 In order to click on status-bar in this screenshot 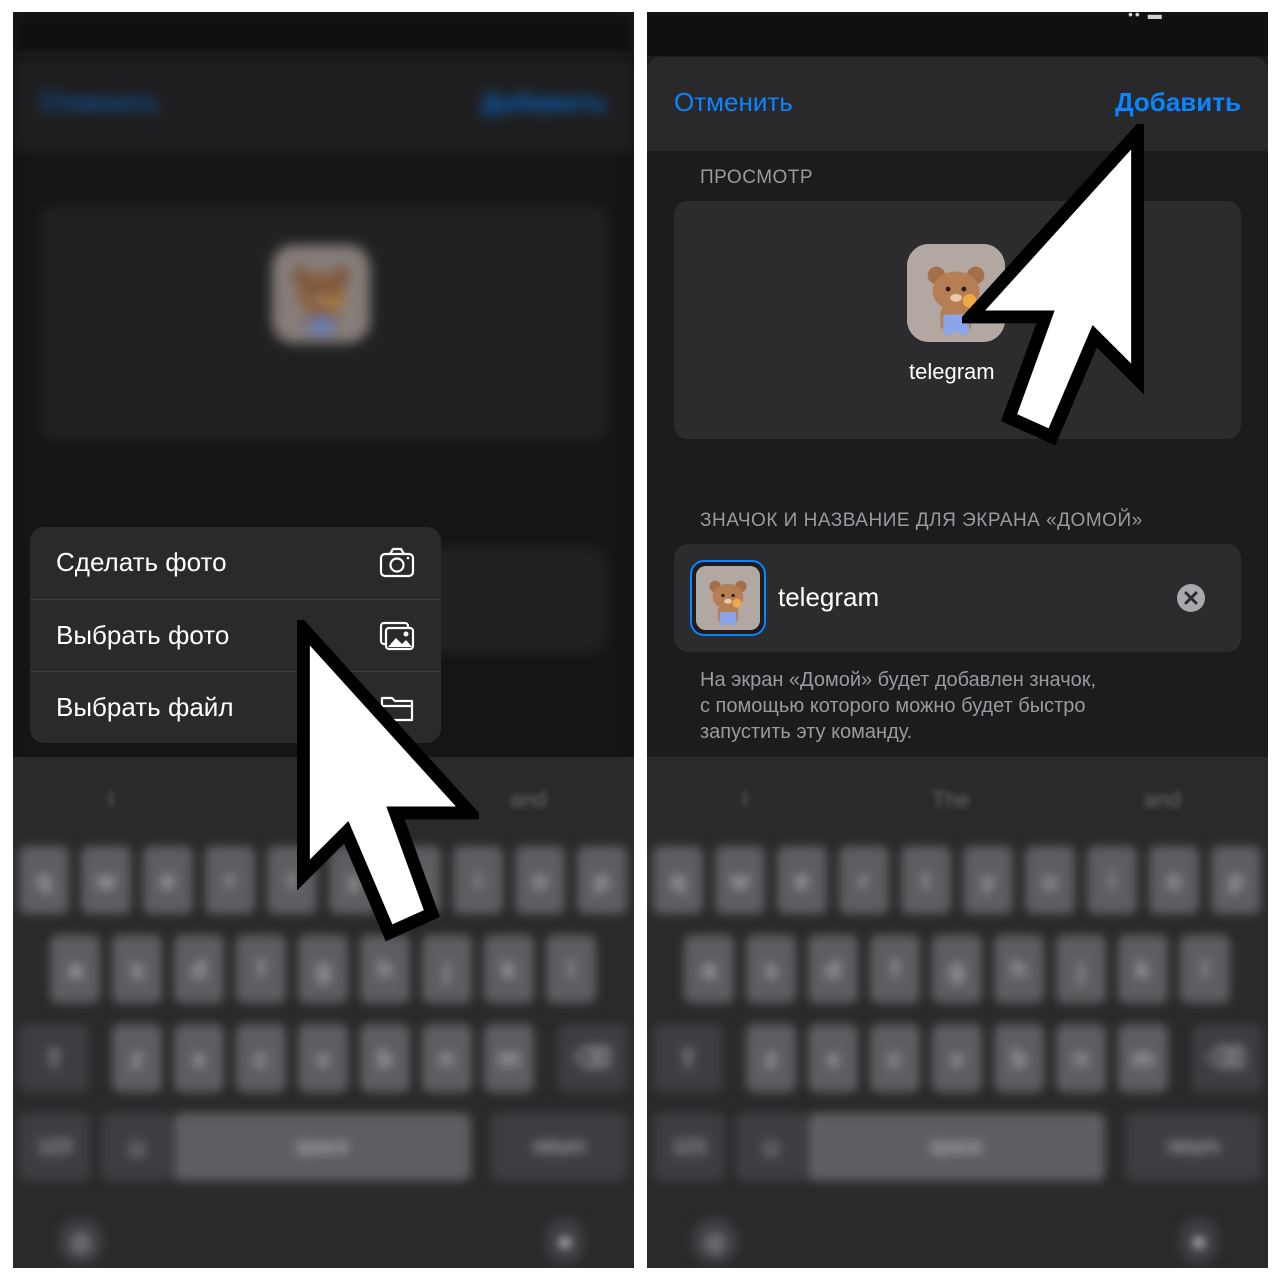, I will do `click(323, 34)`.